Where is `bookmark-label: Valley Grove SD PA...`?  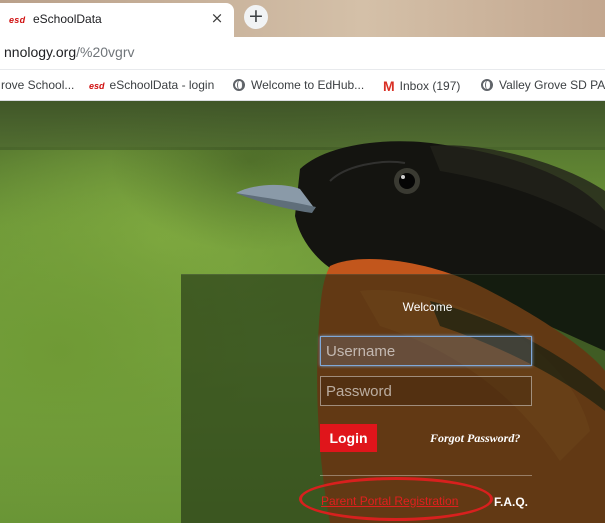 bookmark-label: Valley Grove SD PA... is located at coordinates (552, 85).